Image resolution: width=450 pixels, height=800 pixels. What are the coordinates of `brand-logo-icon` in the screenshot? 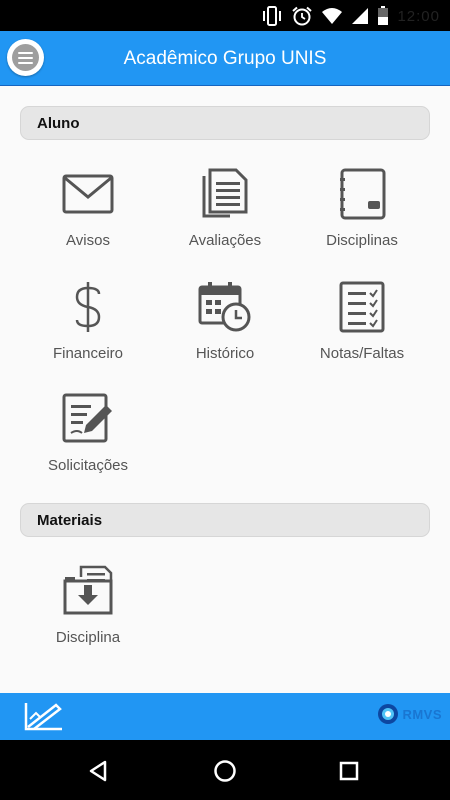 It's located at (388, 714).